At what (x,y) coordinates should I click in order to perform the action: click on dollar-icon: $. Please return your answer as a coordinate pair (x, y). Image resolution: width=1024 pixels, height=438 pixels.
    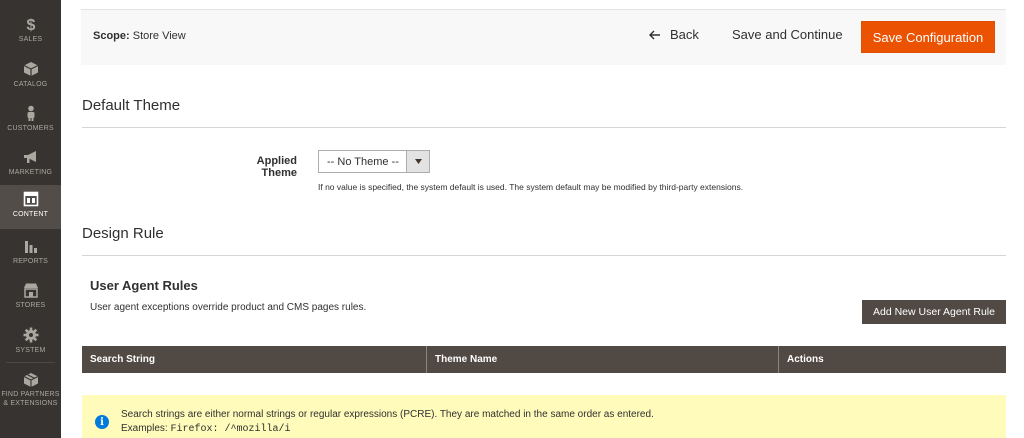
    Looking at the image, I should click on (30, 24).